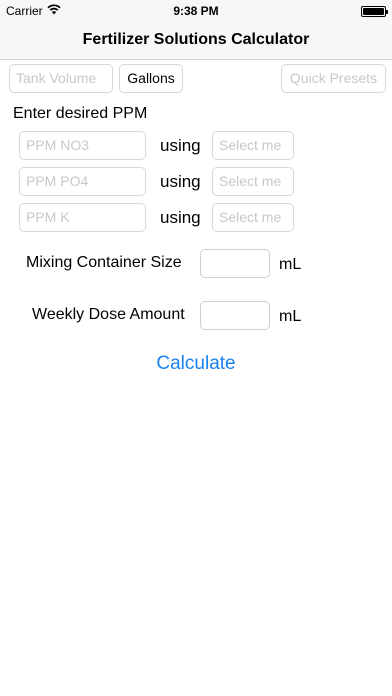 The image size is (392, 696). What do you see at coordinates (61, 78) in the screenshot?
I see `tank-volume-input: Tank Volume` at bounding box center [61, 78].